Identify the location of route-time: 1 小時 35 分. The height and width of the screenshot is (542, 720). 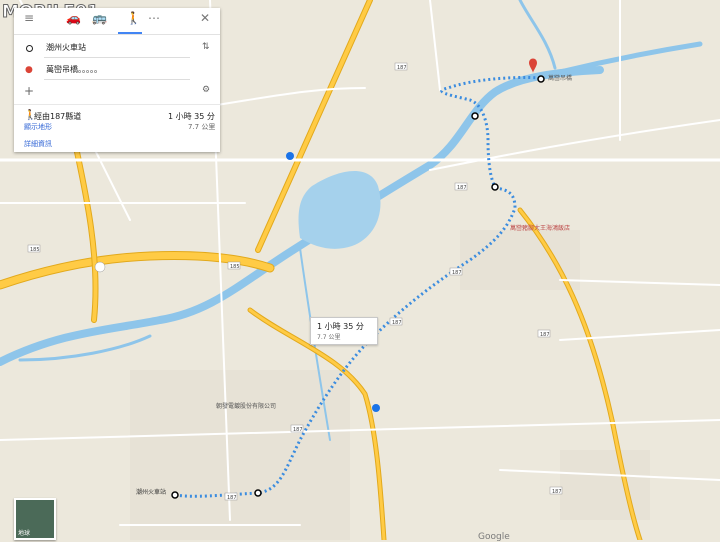
(191, 116).